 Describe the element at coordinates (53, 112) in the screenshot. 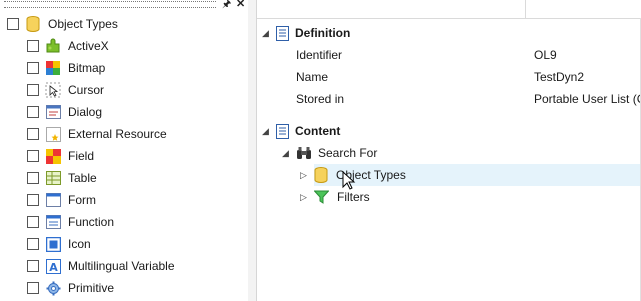

I see `dialog-icon` at that location.